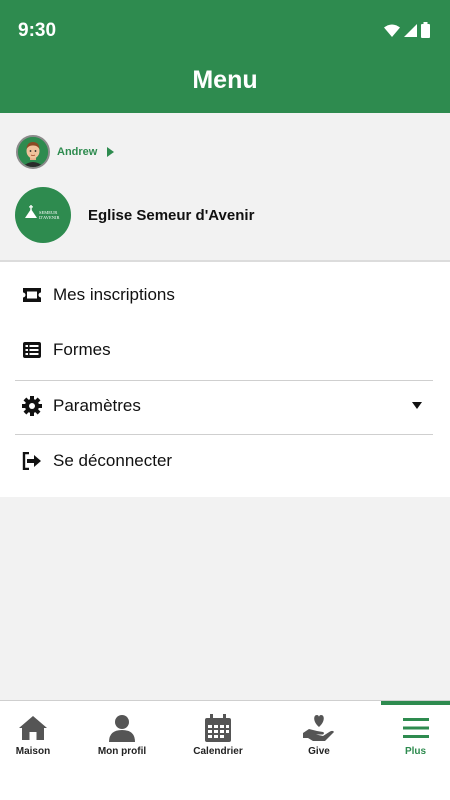 The height and width of the screenshot is (800, 450). What do you see at coordinates (77, 152) in the screenshot?
I see `user-name: Andrew` at bounding box center [77, 152].